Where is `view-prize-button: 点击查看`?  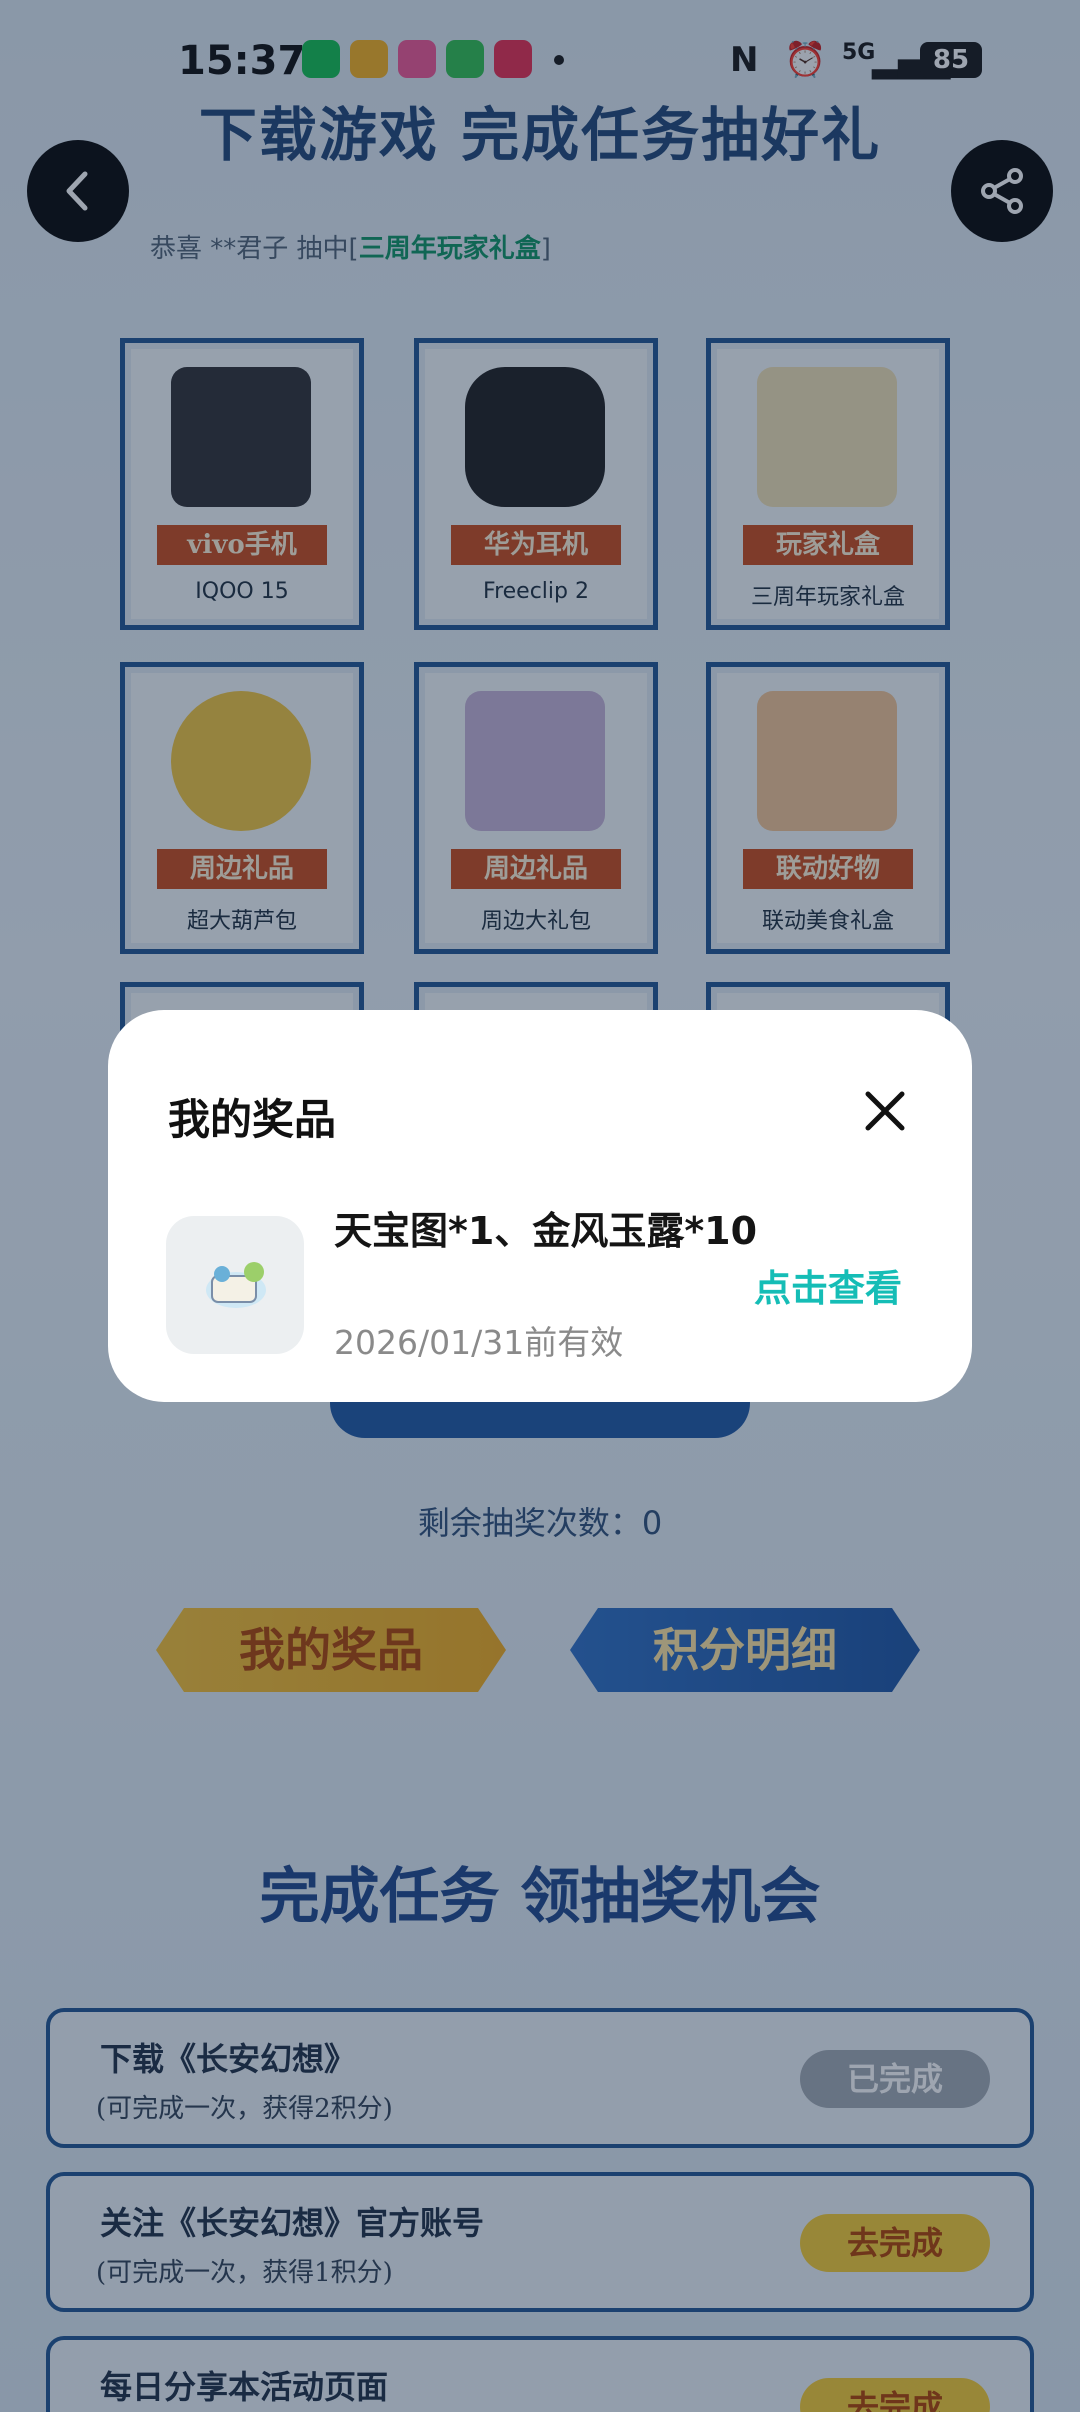
view-prize-button: 点击查看 is located at coordinates (828, 1285).